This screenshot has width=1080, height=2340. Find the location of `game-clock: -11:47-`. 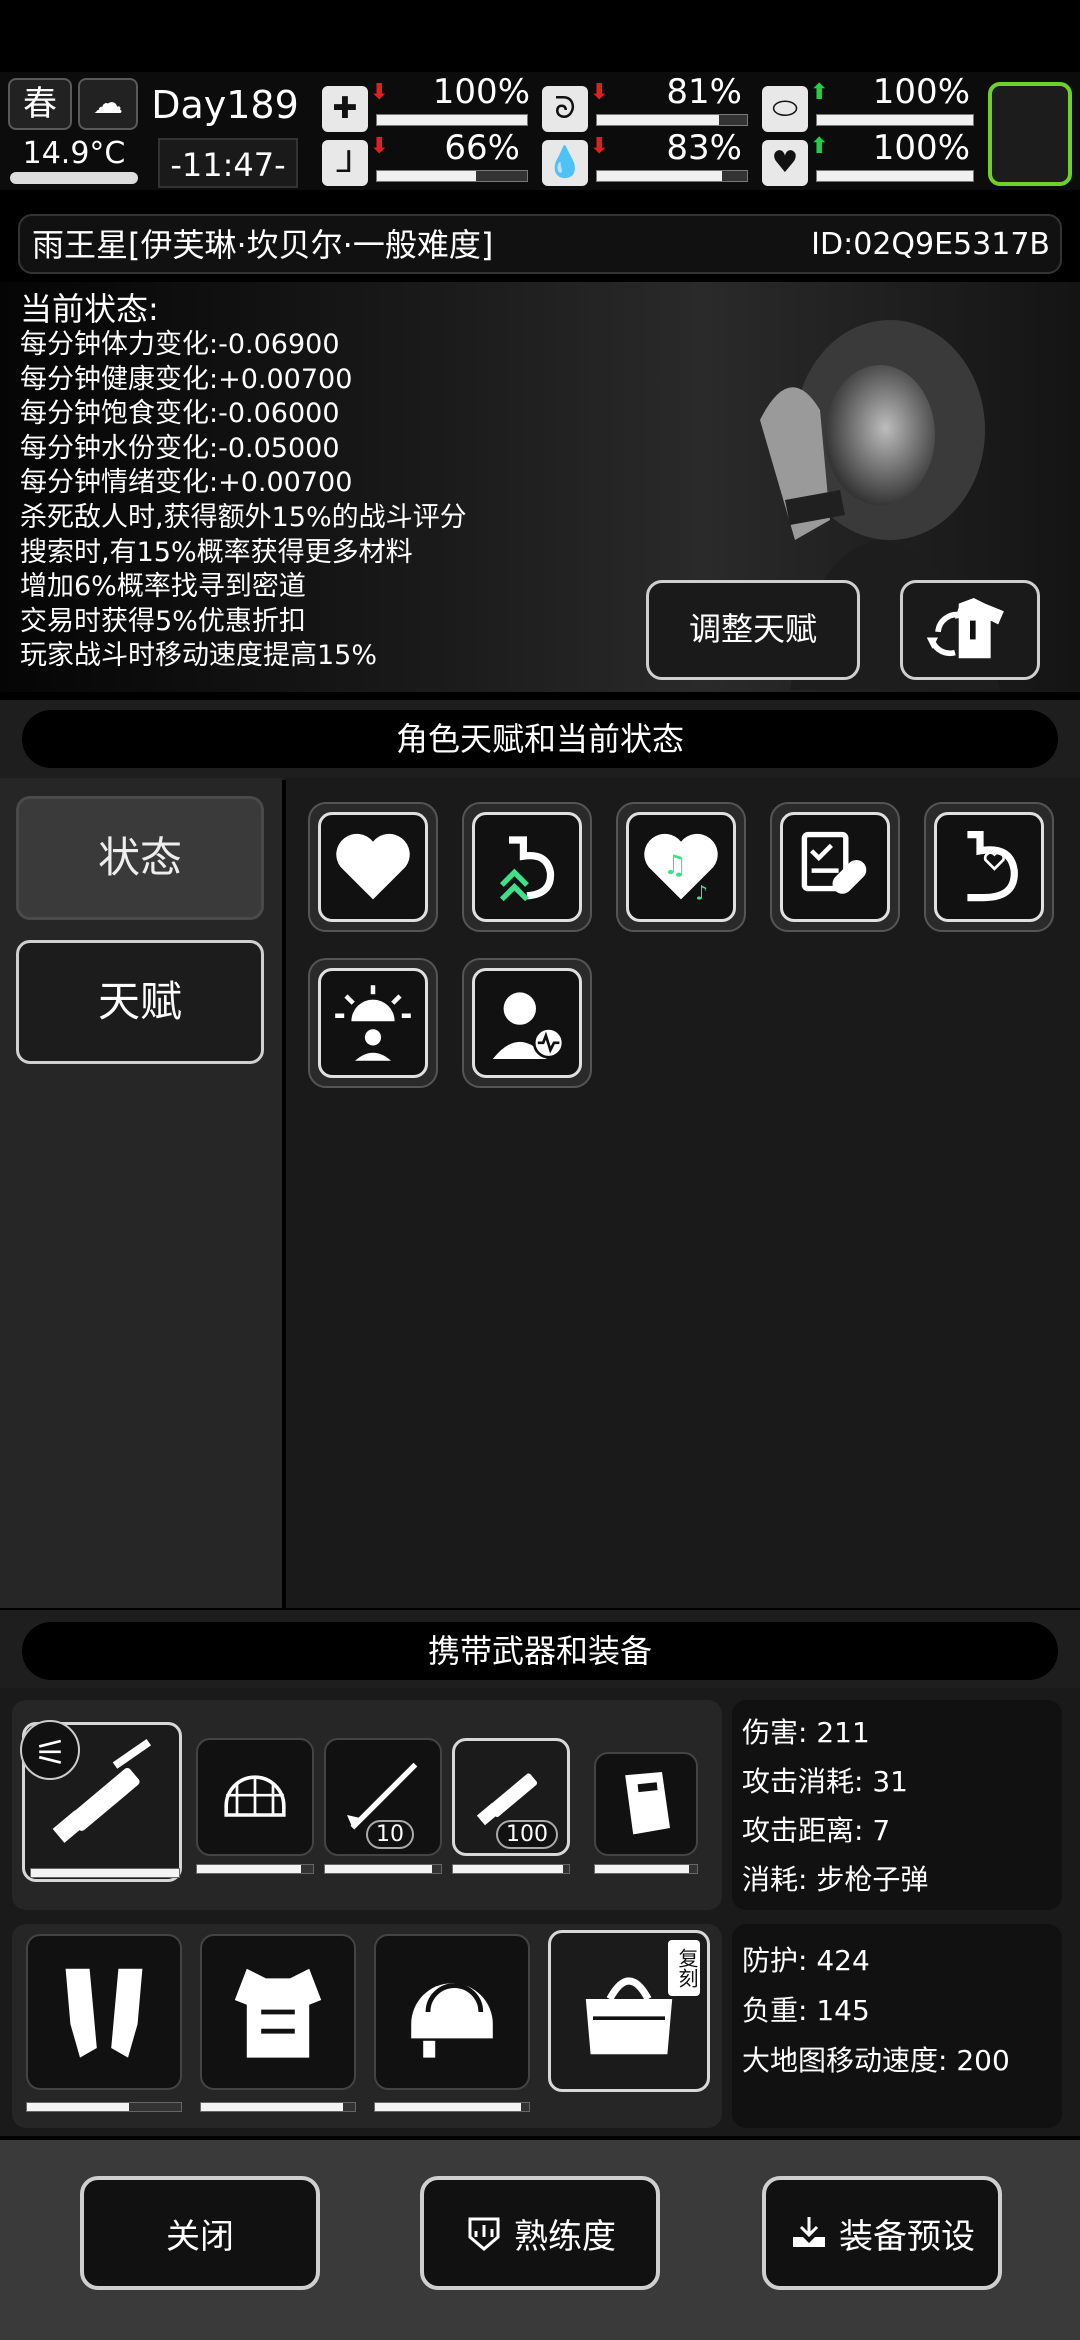

game-clock: -11:47- is located at coordinates (228, 163).